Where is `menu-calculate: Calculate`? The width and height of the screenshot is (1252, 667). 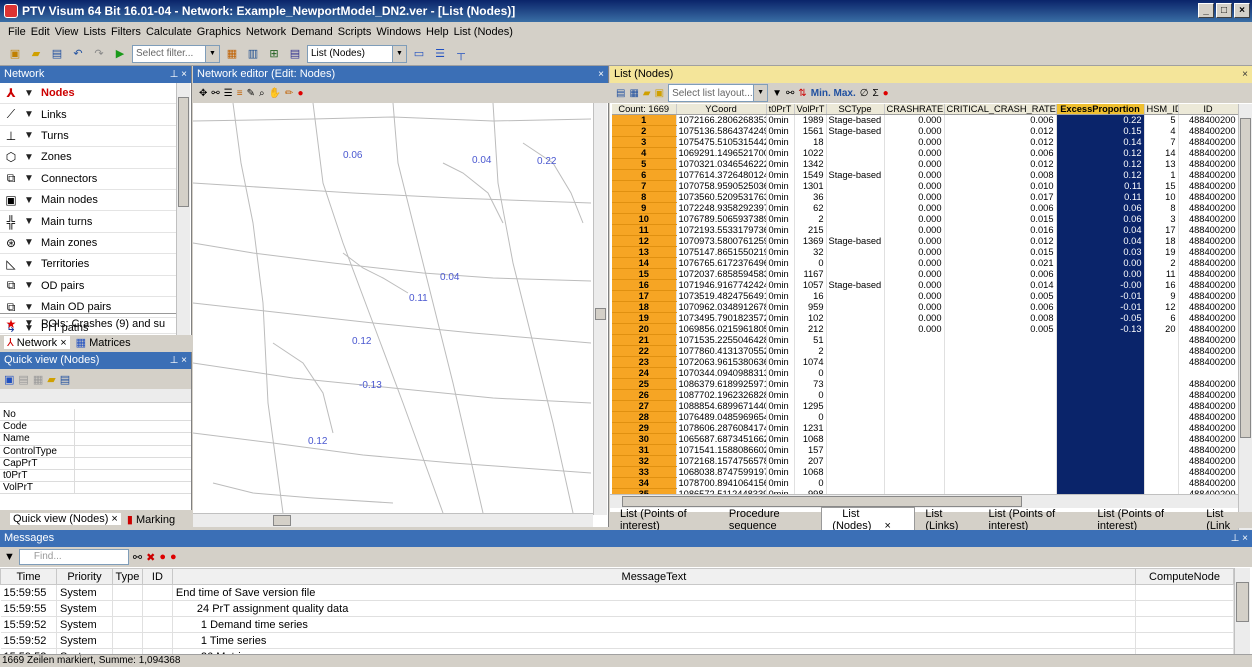
menu-calculate: Calculate is located at coordinates (169, 32).